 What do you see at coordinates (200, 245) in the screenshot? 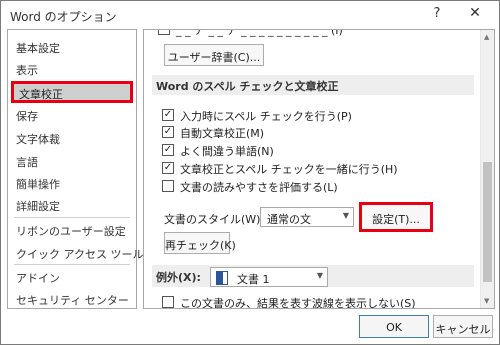
I see `button-label: 再チェック(K)` at bounding box center [200, 245].